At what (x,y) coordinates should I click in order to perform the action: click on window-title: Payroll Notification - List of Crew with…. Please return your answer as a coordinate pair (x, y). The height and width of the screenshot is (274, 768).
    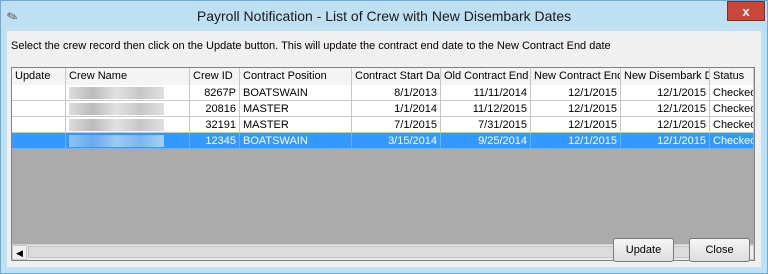
    Looking at the image, I should click on (384, 16).